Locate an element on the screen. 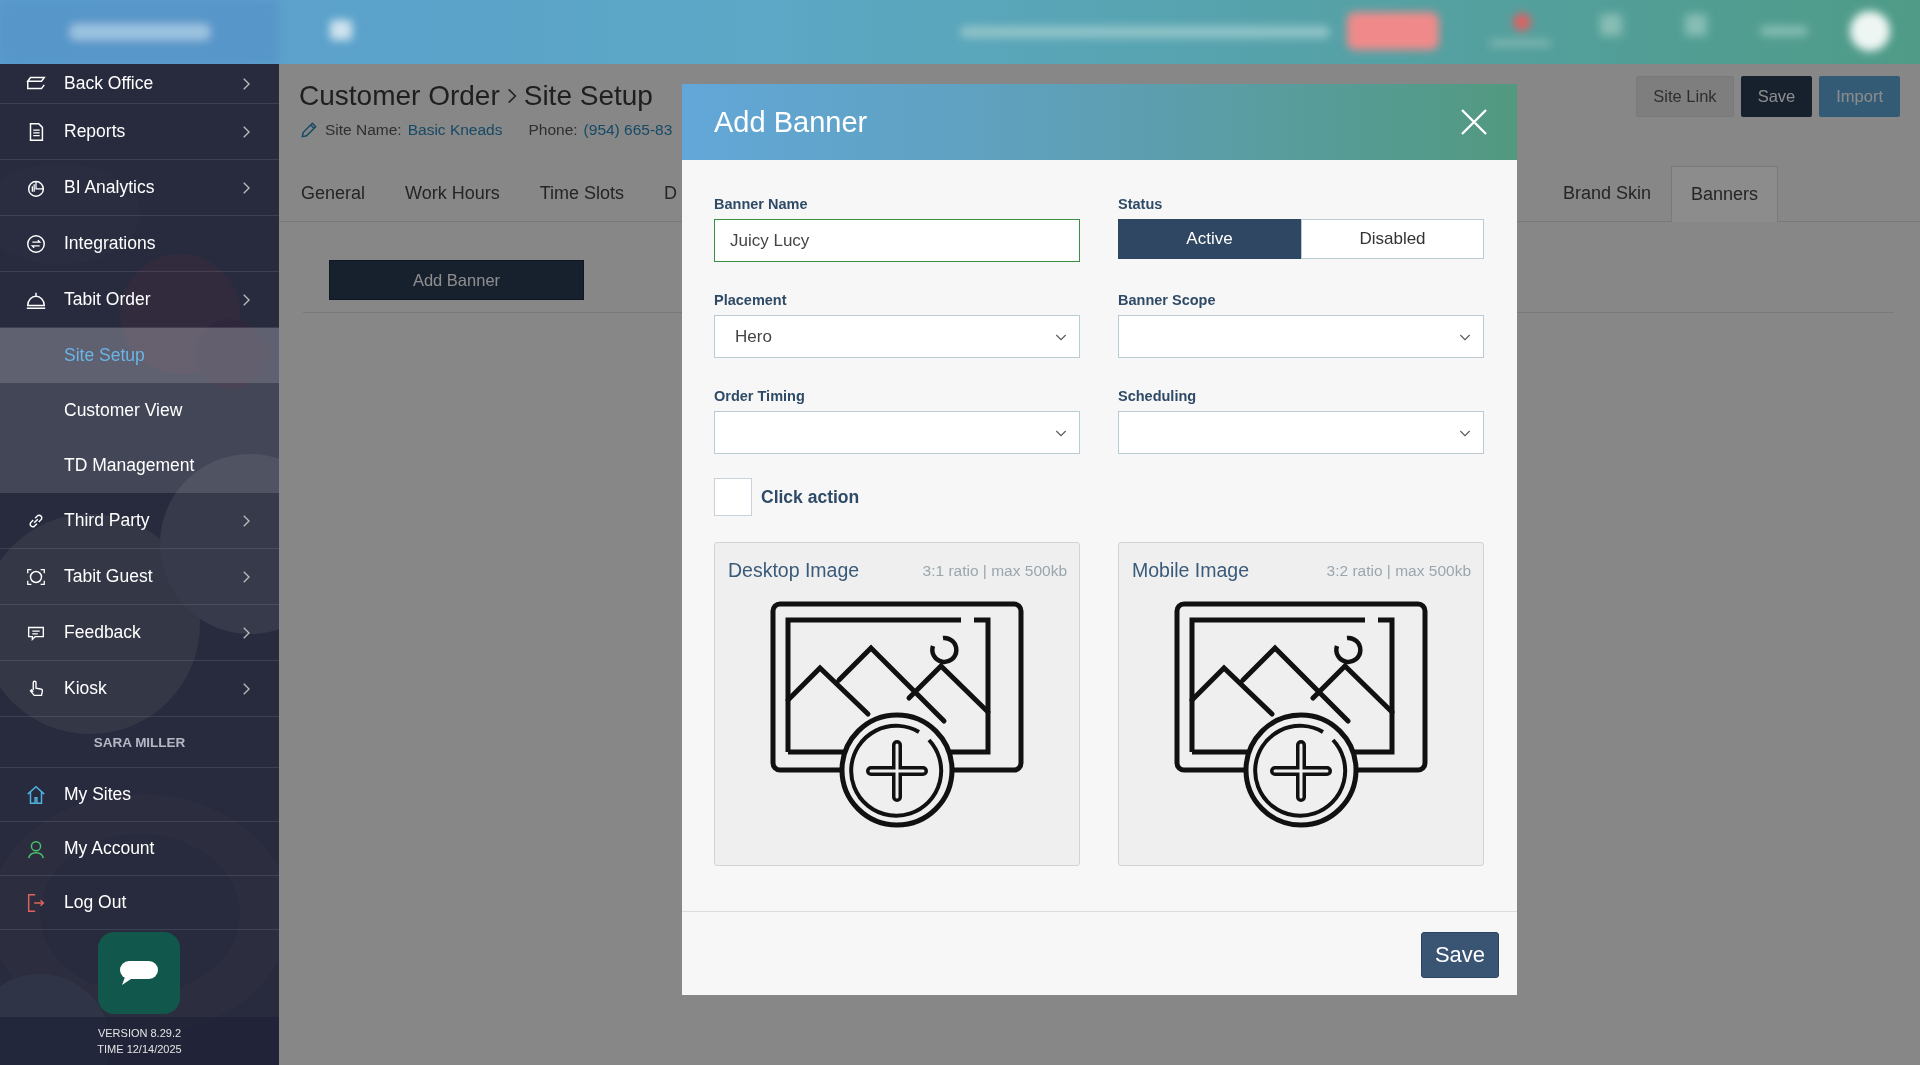  add-banner-button: Add Banner is located at coordinates (456, 280).